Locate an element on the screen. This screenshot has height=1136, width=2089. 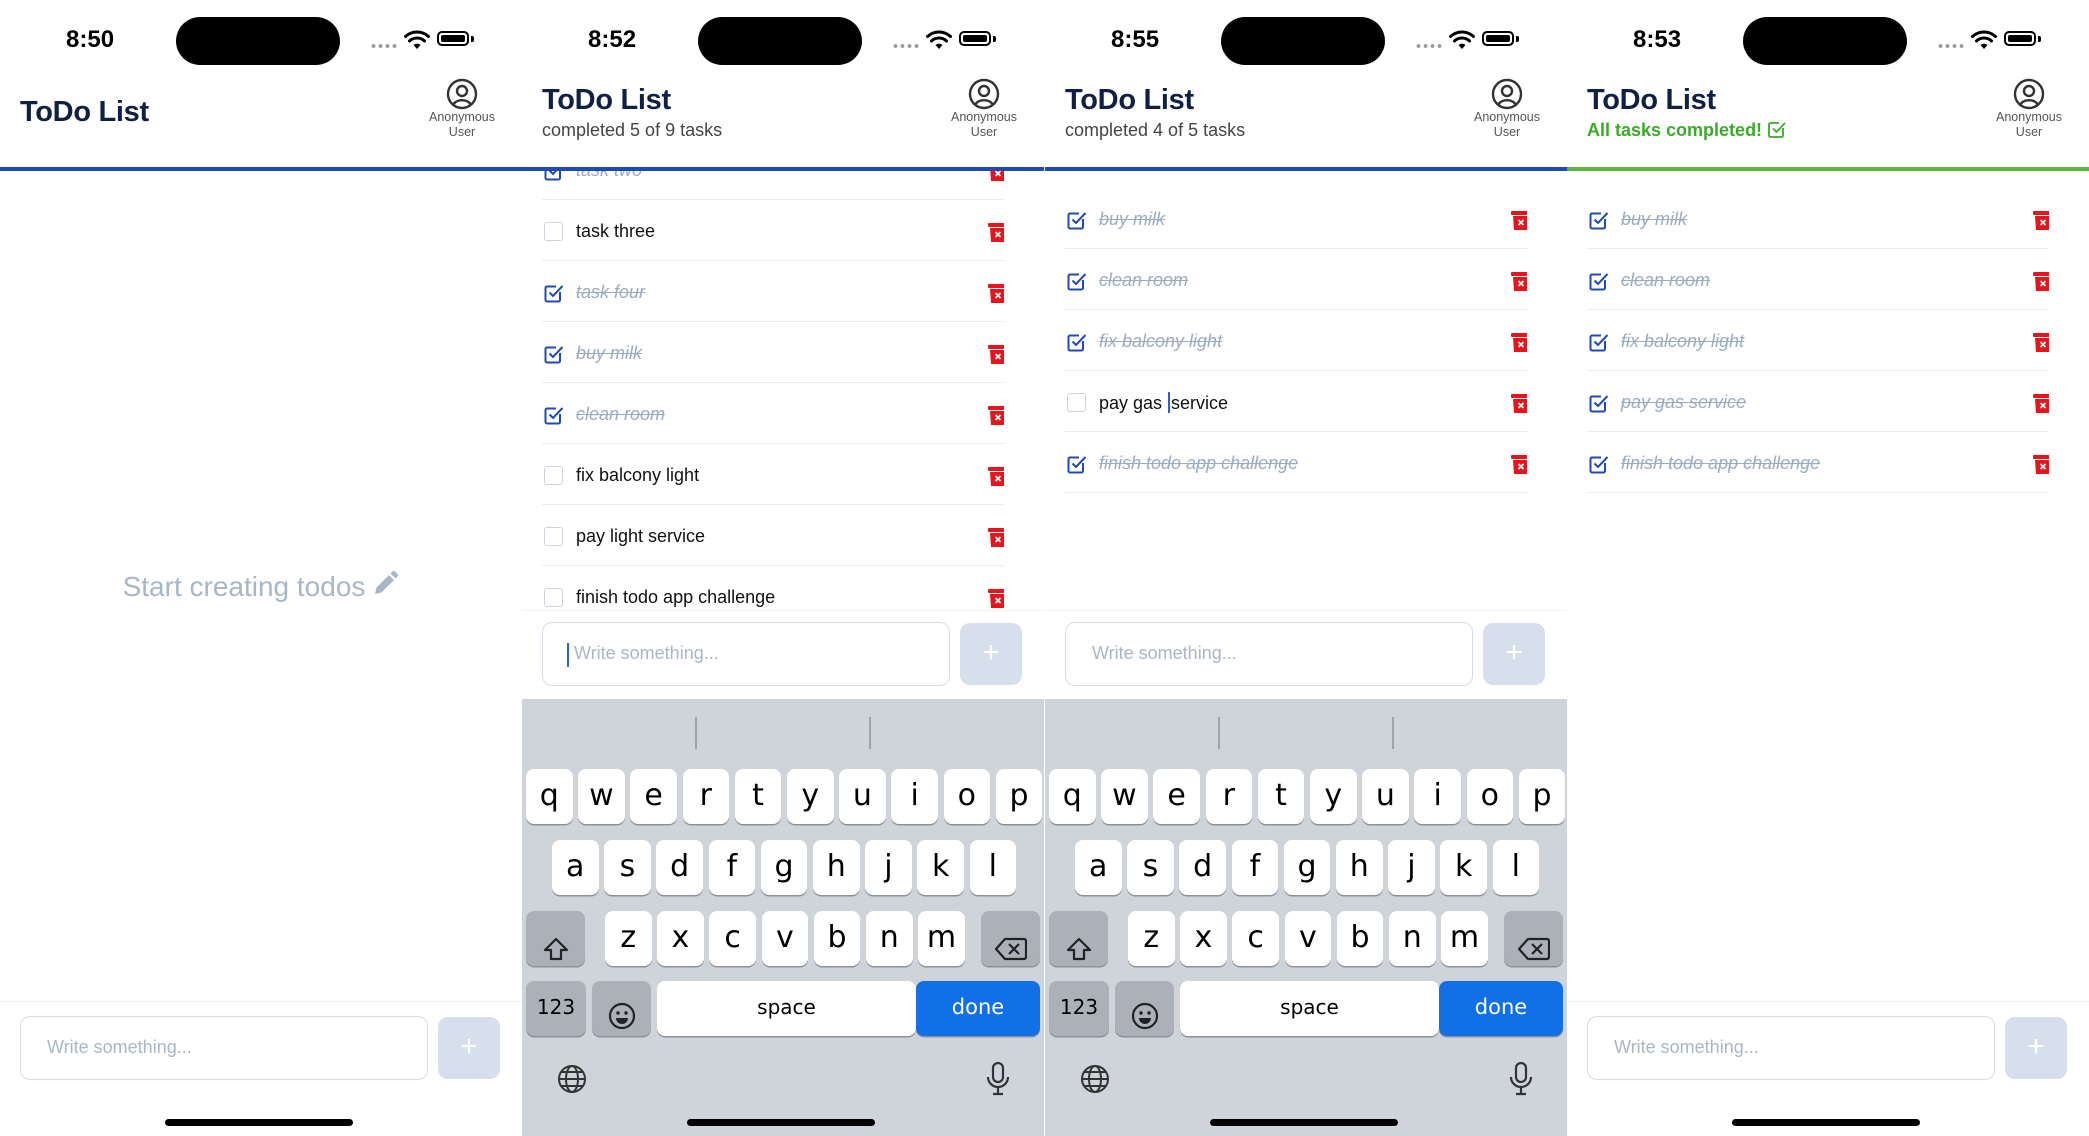
todo-item: buy milk is located at coordinates (1296, 218).